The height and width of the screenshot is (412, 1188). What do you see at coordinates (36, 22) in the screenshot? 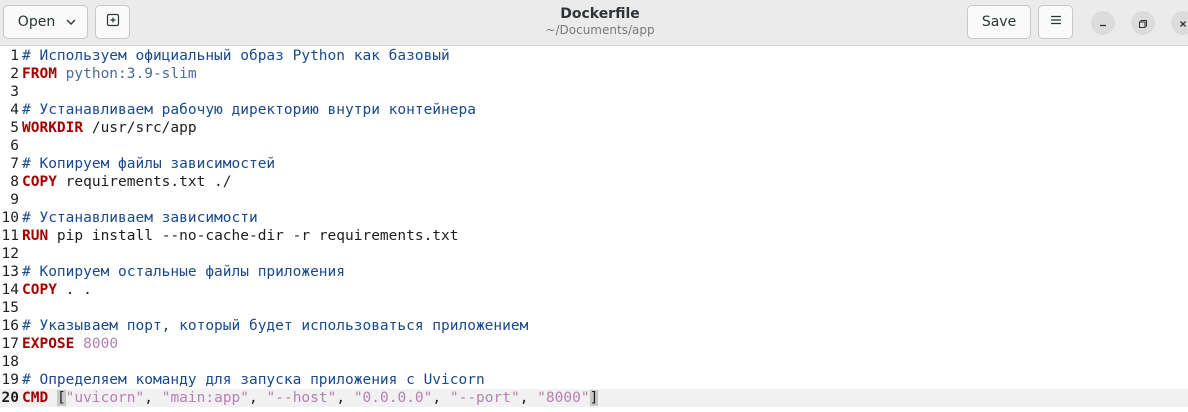
I see `open-button-label: Open` at bounding box center [36, 22].